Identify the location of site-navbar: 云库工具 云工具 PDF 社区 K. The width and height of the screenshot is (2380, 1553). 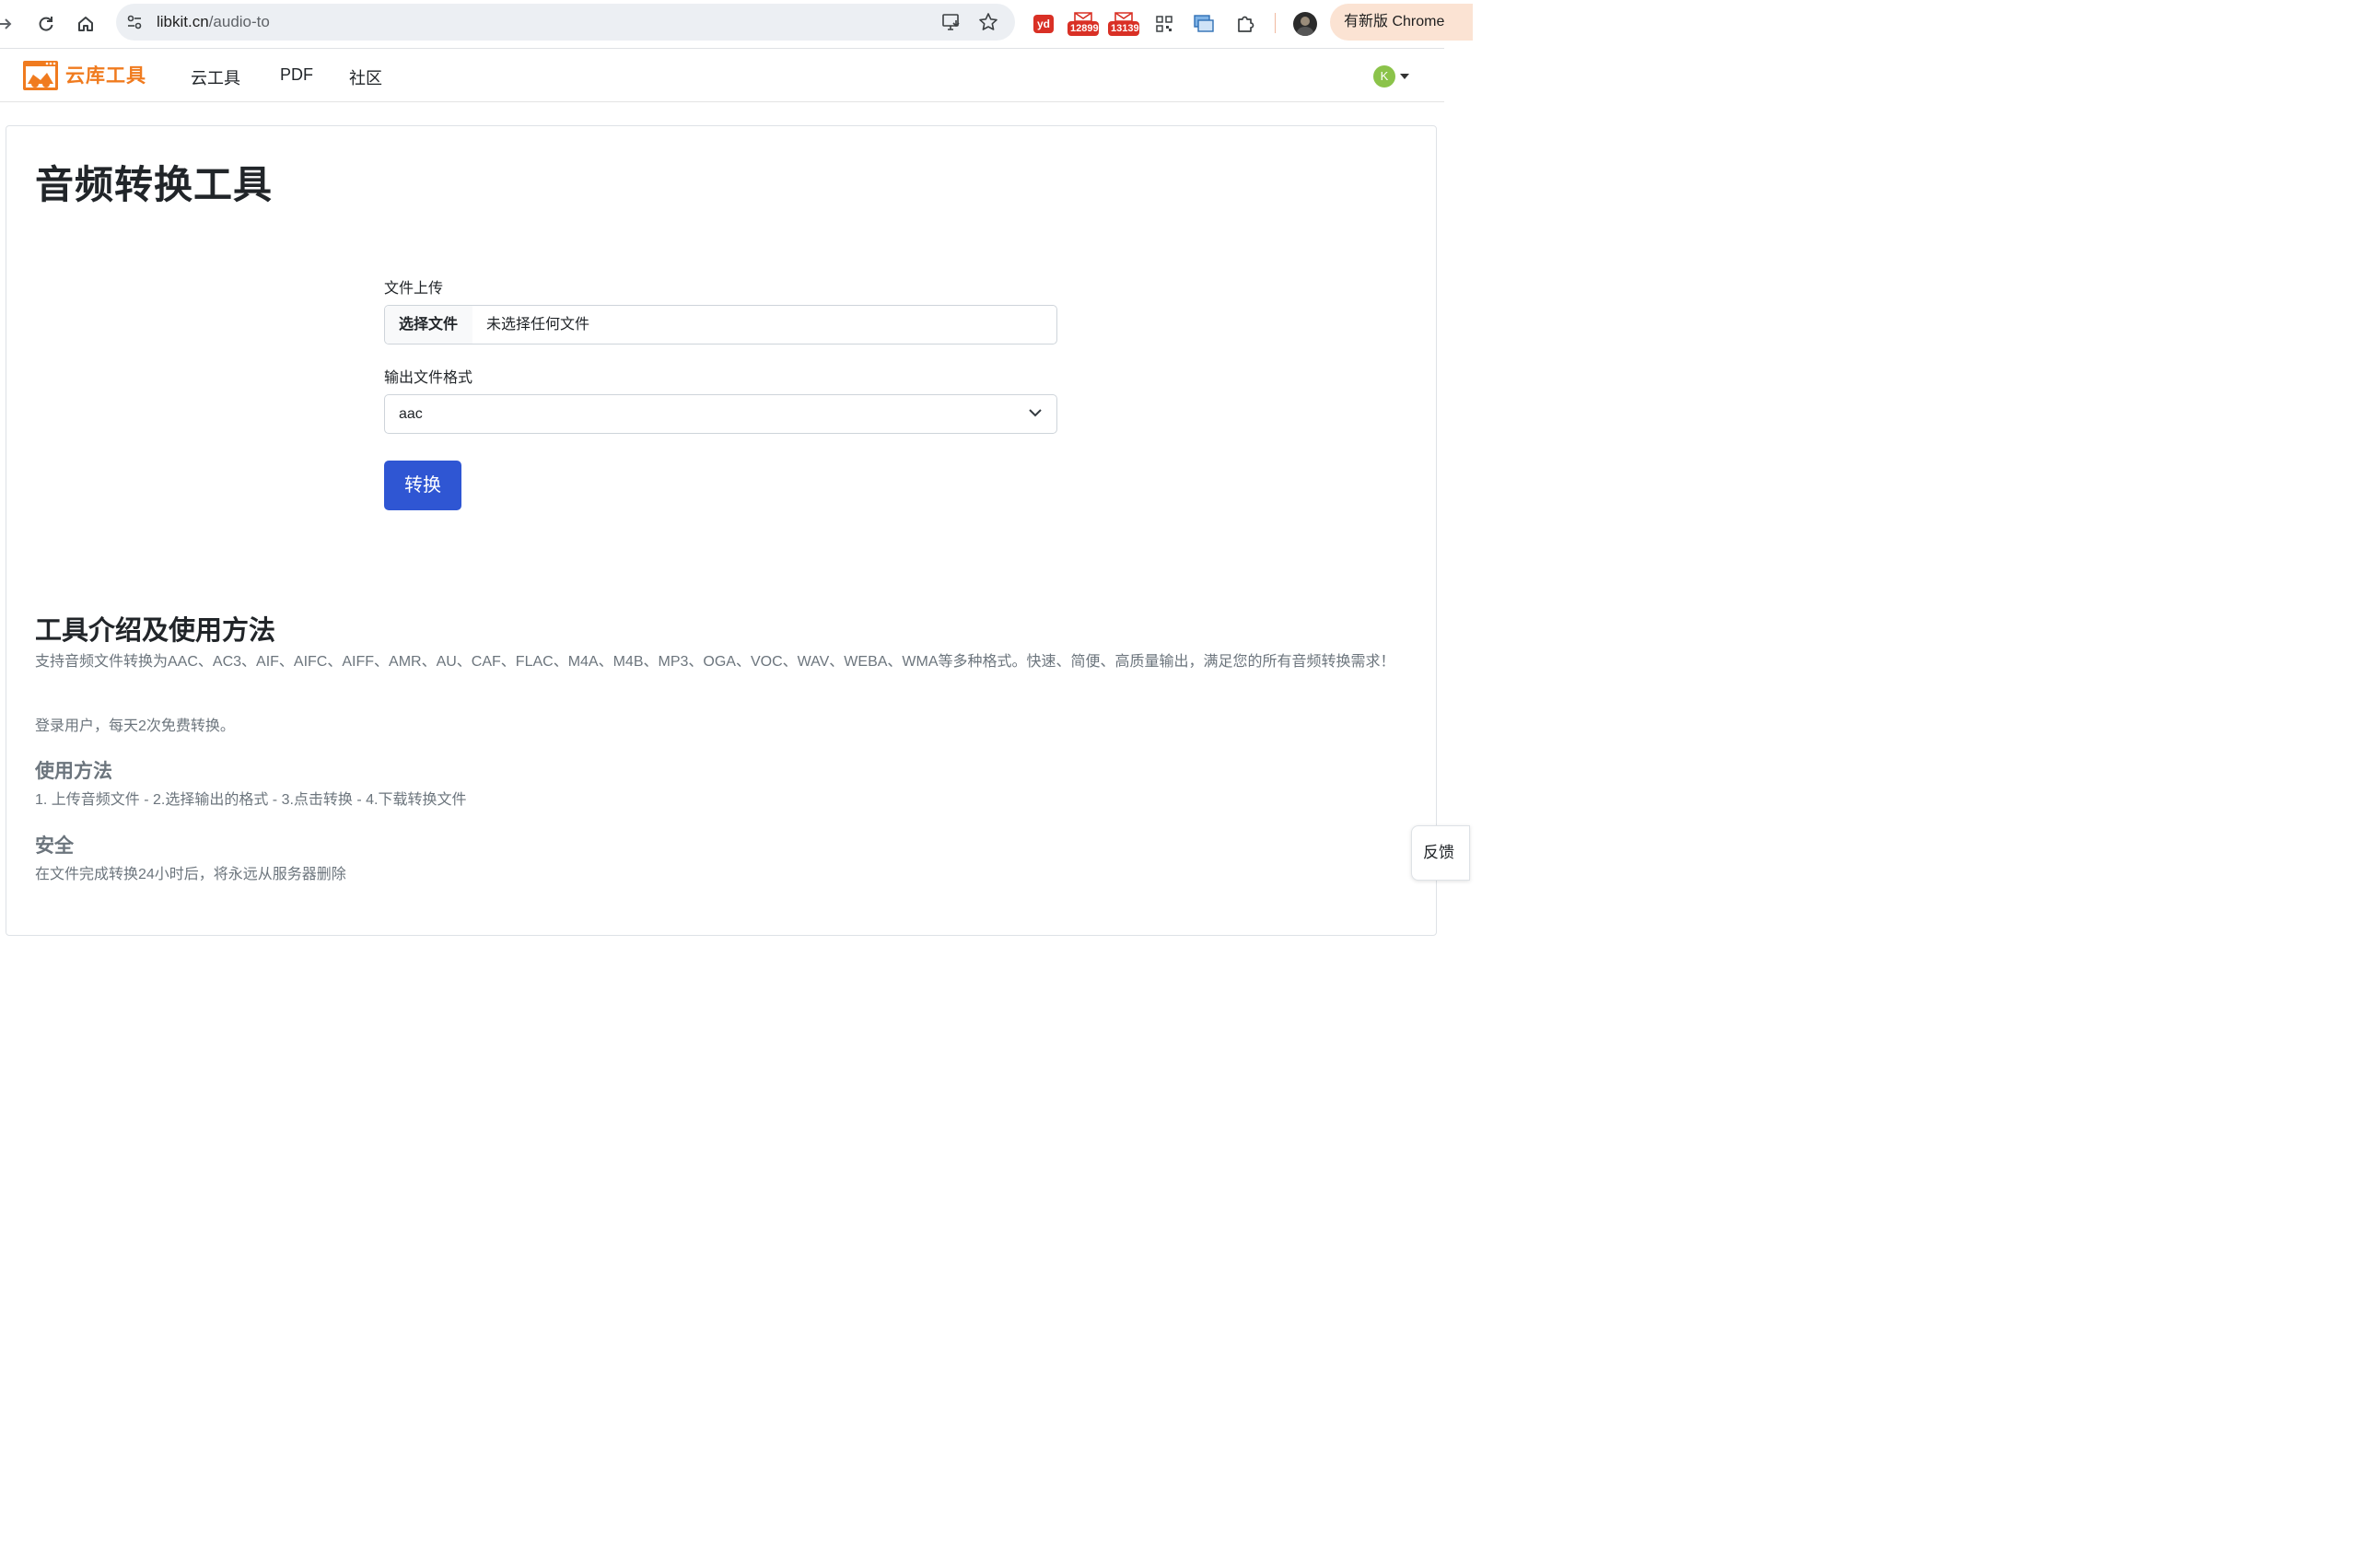
(722, 75).